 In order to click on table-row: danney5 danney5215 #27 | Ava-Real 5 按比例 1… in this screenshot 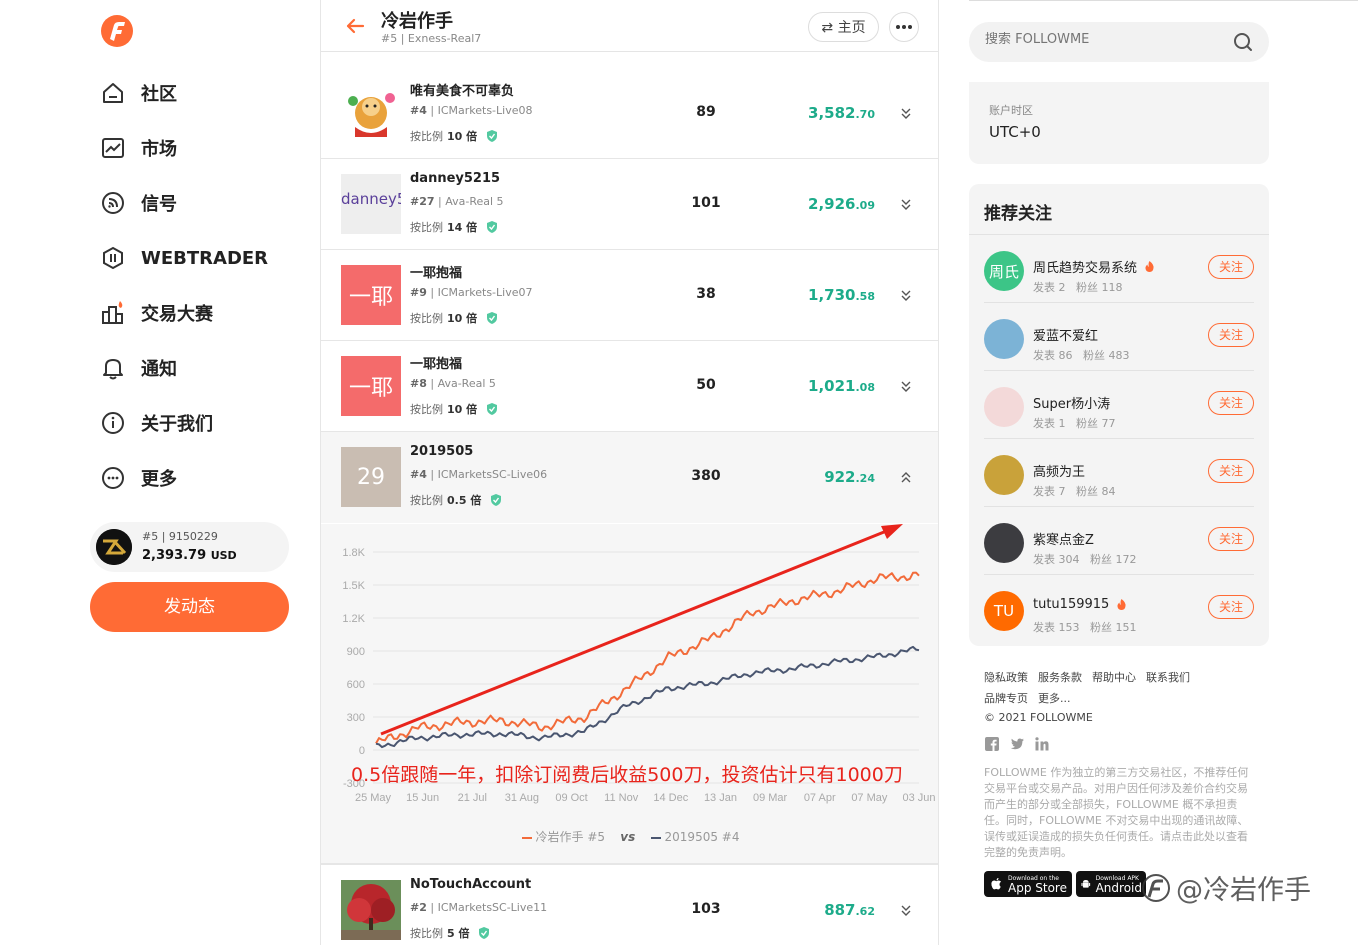, I will do `click(629, 204)`.